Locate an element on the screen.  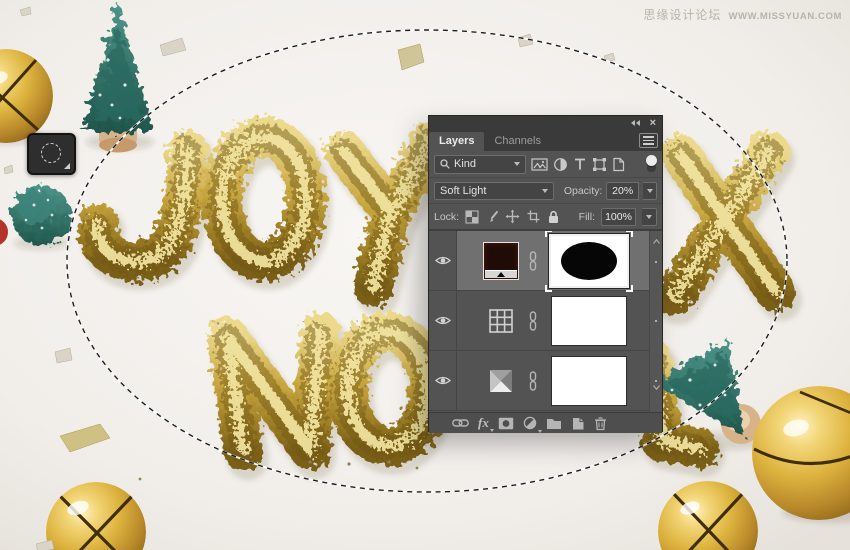
fill-value-field: 100% is located at coordinates (618, 216).